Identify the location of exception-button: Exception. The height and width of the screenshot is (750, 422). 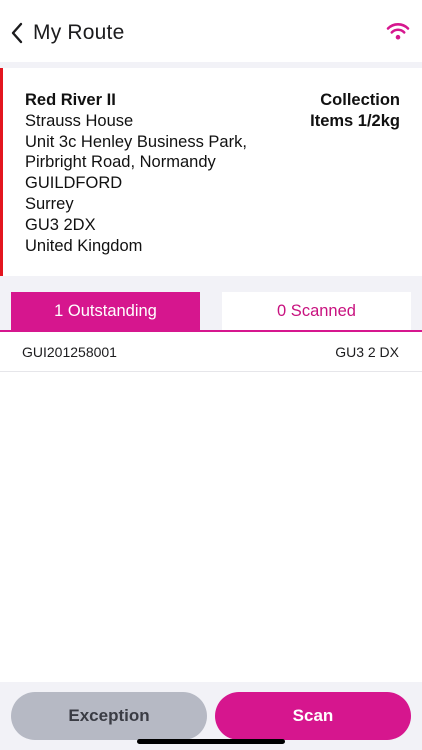
(109, 716).